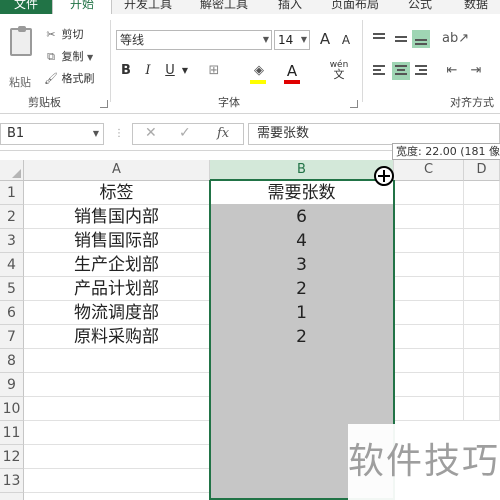  What do you see at coordinates (421, 39) in the screenshot?
I see `align-bottom-button` at bounding box center [421, 39].